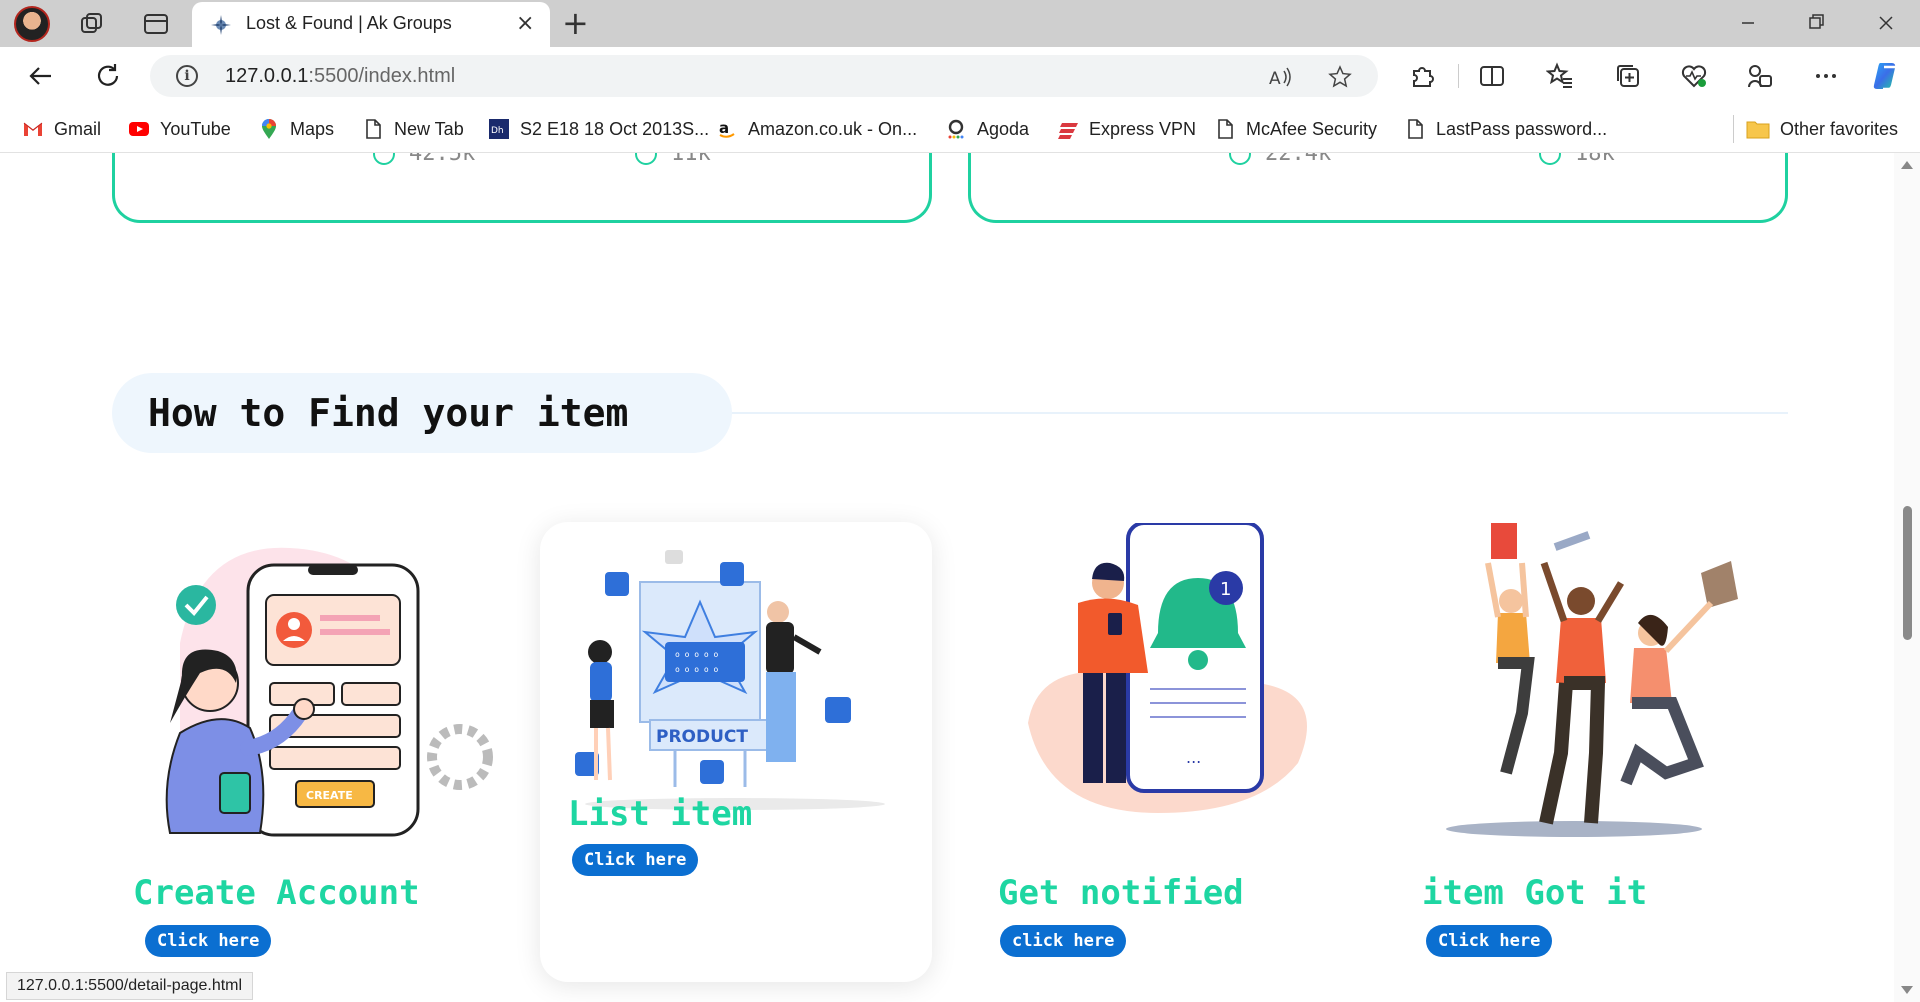 This screenshot has height=1002, width=1920. Describe the element at coordinates (1225, 589) in the screenshot. I see `svg-text: 1` at that location.